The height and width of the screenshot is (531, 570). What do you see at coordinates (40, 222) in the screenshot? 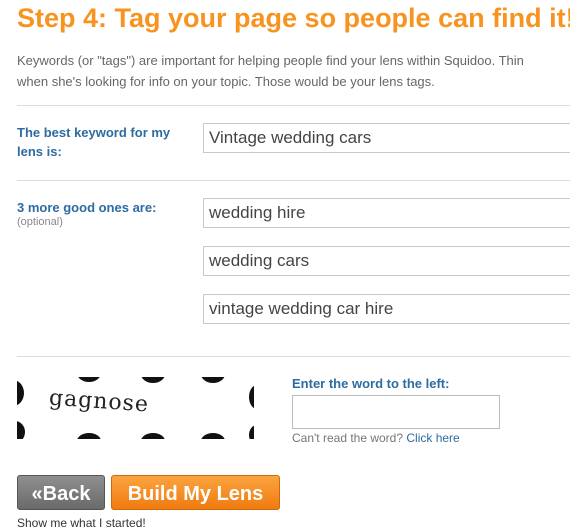
I see `optional-label: (optional)` at bounding box center [40, 222].